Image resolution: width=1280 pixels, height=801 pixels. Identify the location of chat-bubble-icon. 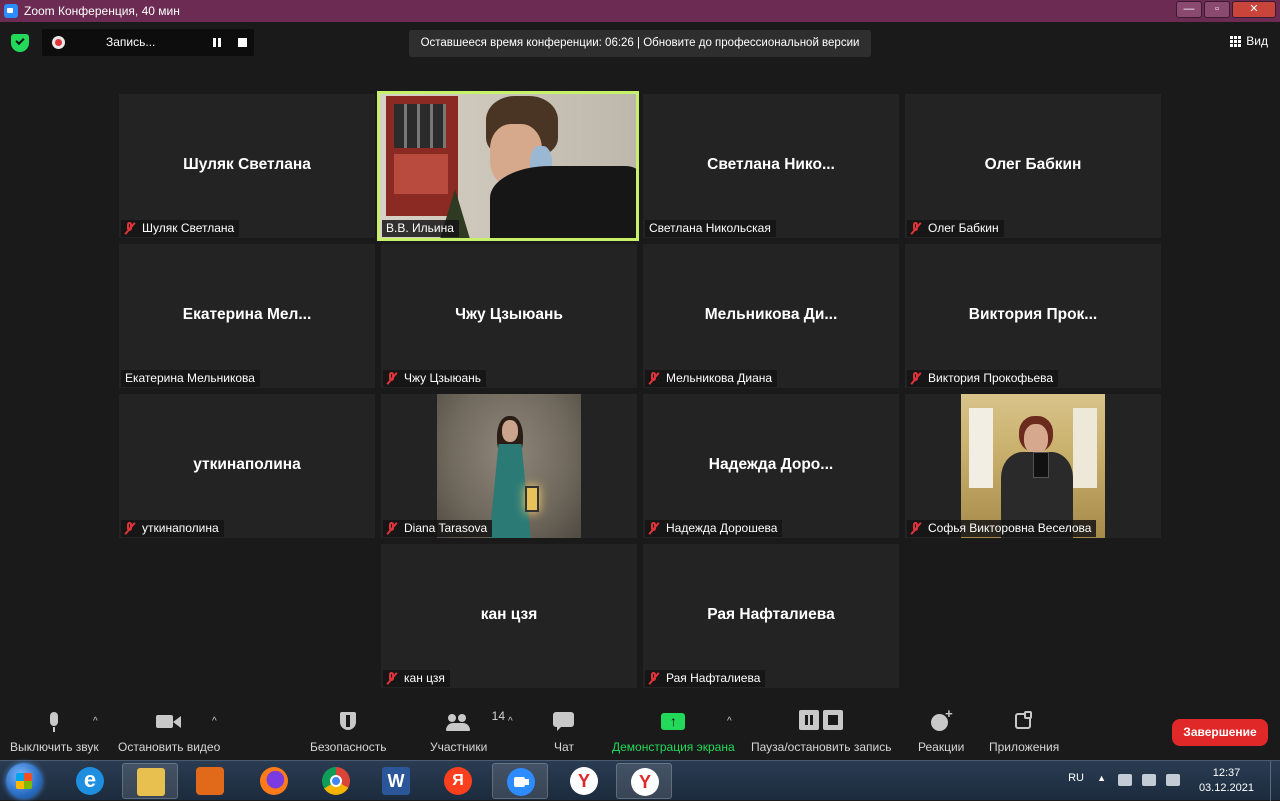
(564, 722).